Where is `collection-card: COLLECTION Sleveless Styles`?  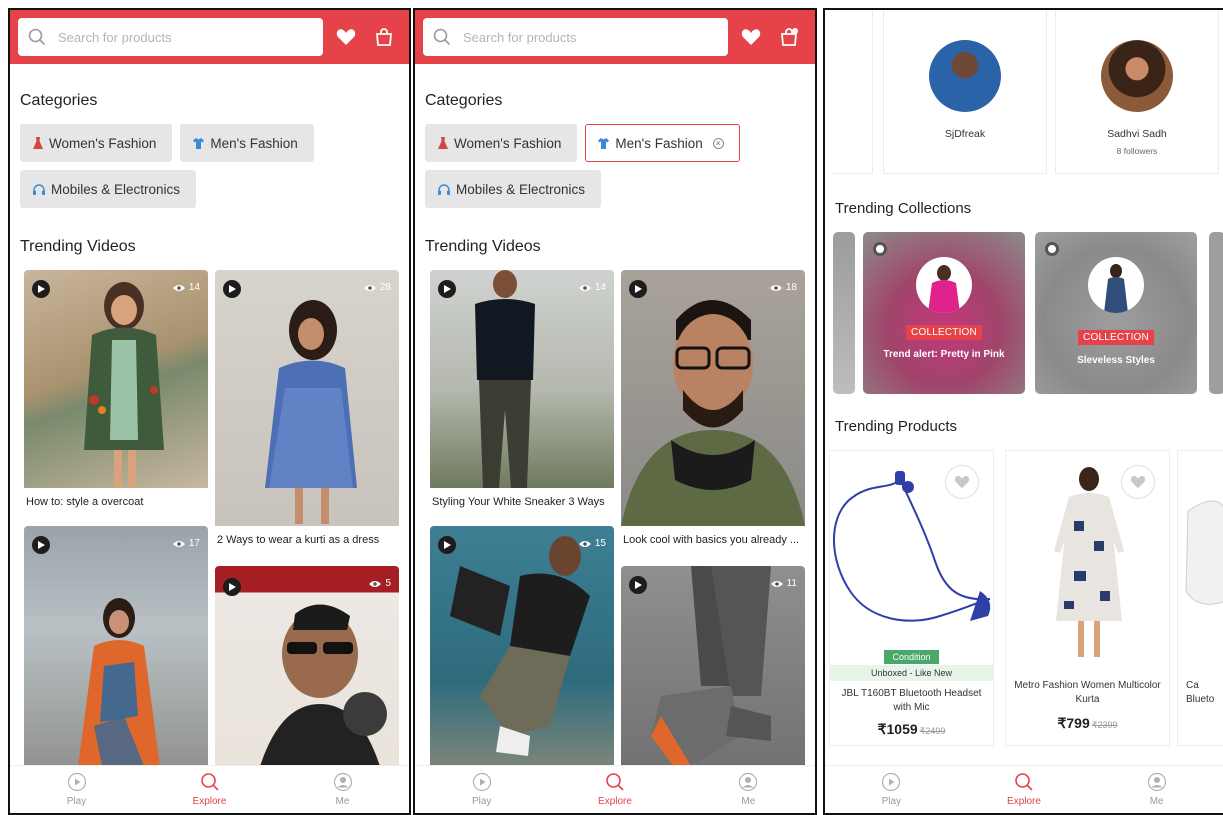
collection-card: COLLECTION Sleveless Styles is located at coordinates (1116, 313).